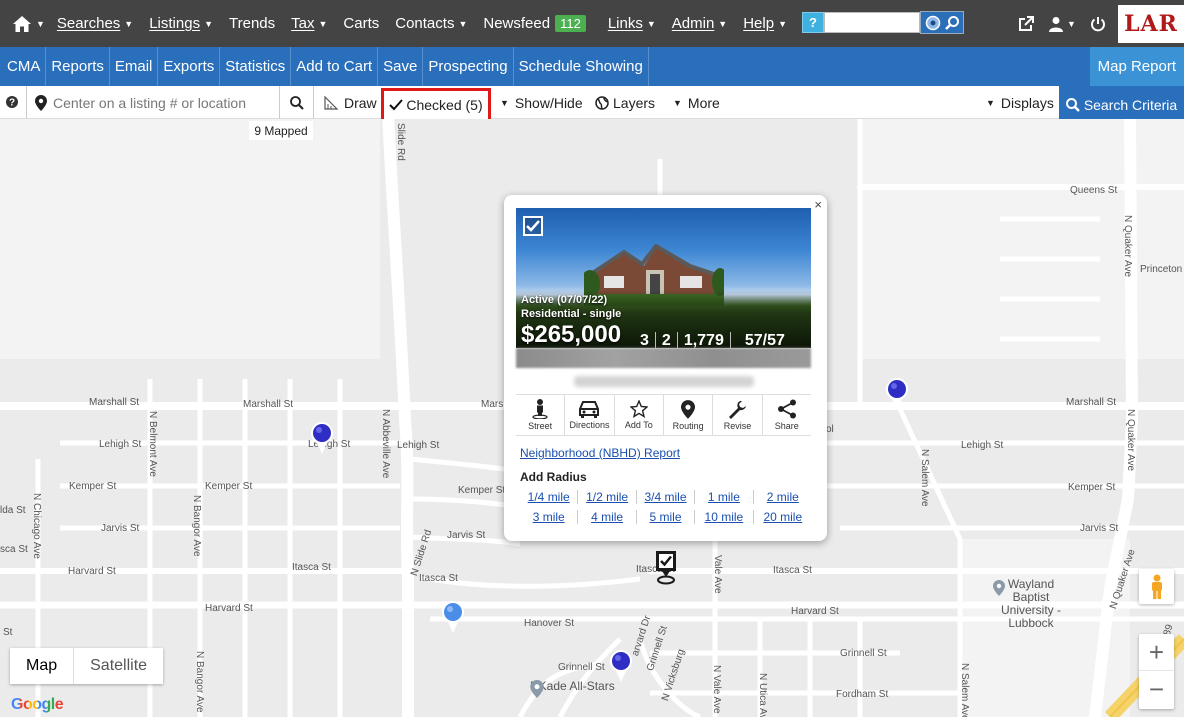  I want to click on wrench-icon, so click(738, 410).